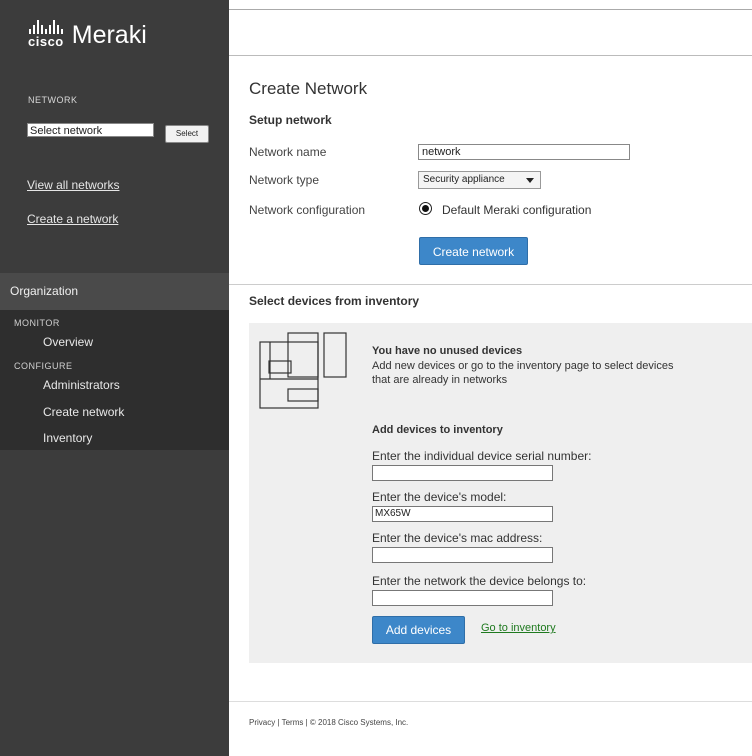  What do you see at coordinates (479, 581) in the screenshot?
I see `device-network-label: Enter the network the device belongs to:` at bounding box center [479, 581].